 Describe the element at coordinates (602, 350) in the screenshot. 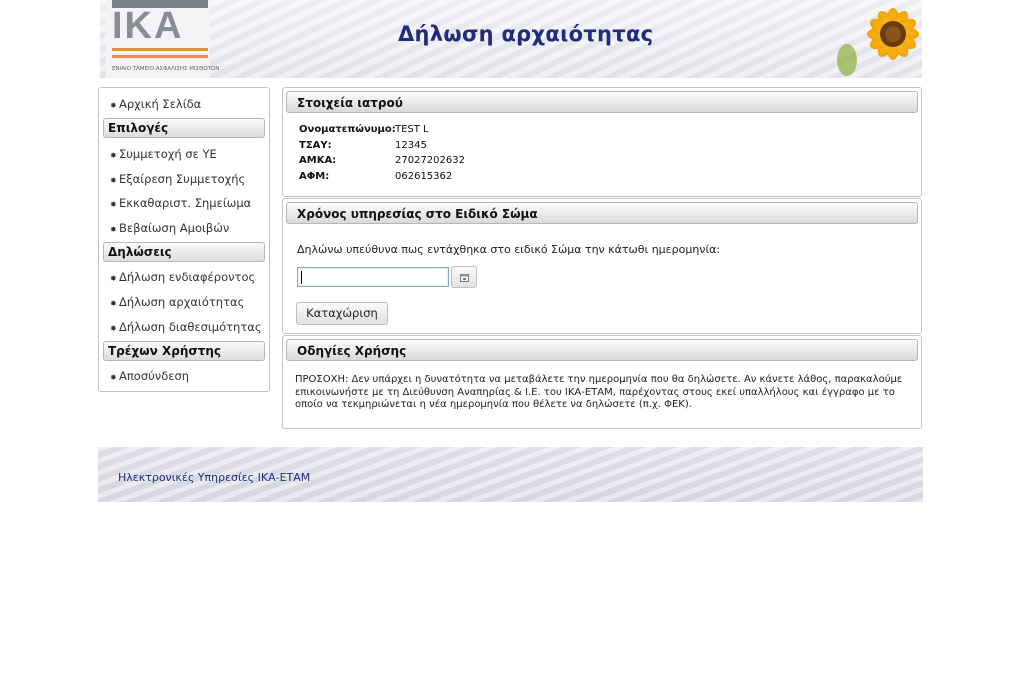

I see `panel-title: Οδηγίες Χρήσης` at that location.